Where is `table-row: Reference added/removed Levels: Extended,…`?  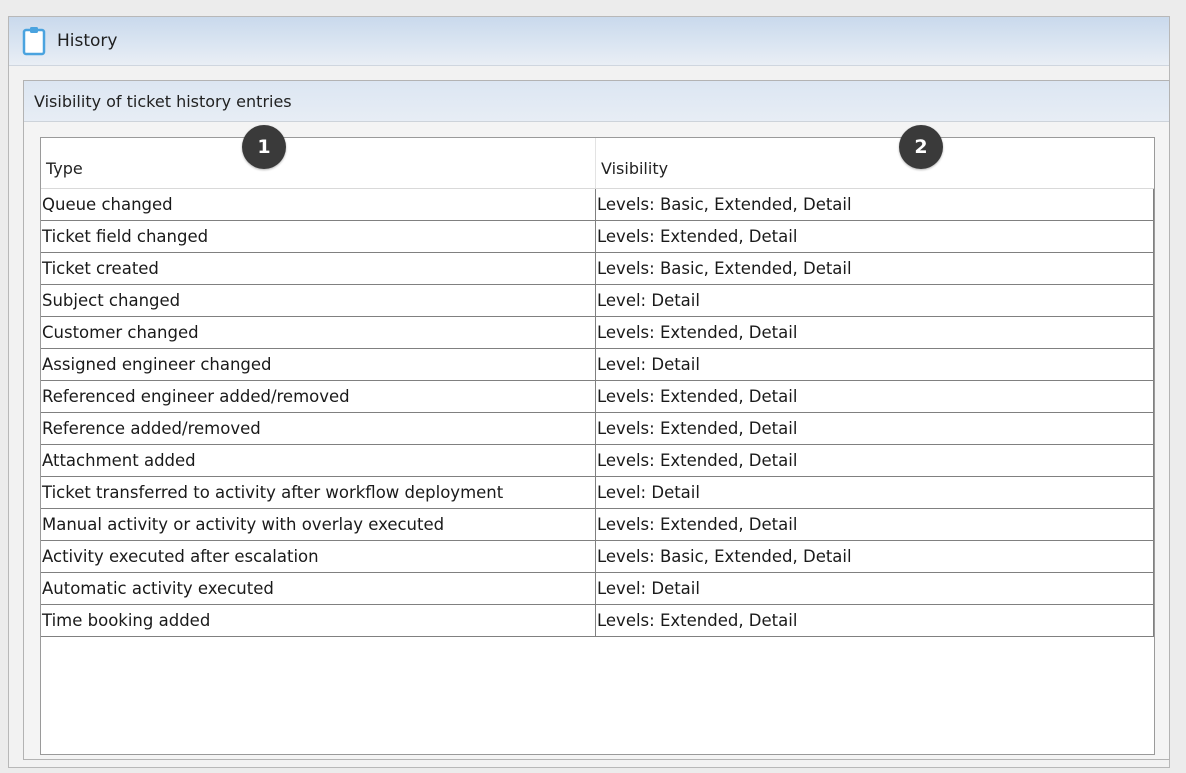 table-row: Reference added/removed Levels: Extended,… is located at coordinates (597, 429).